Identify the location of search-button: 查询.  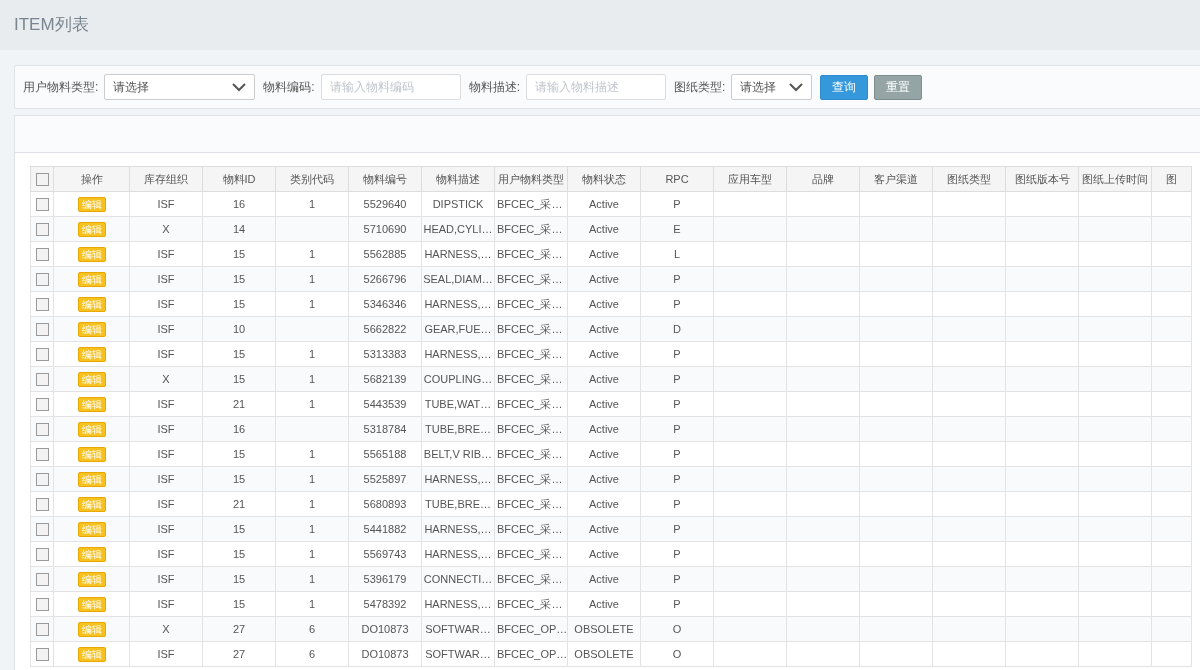
(844, 87).